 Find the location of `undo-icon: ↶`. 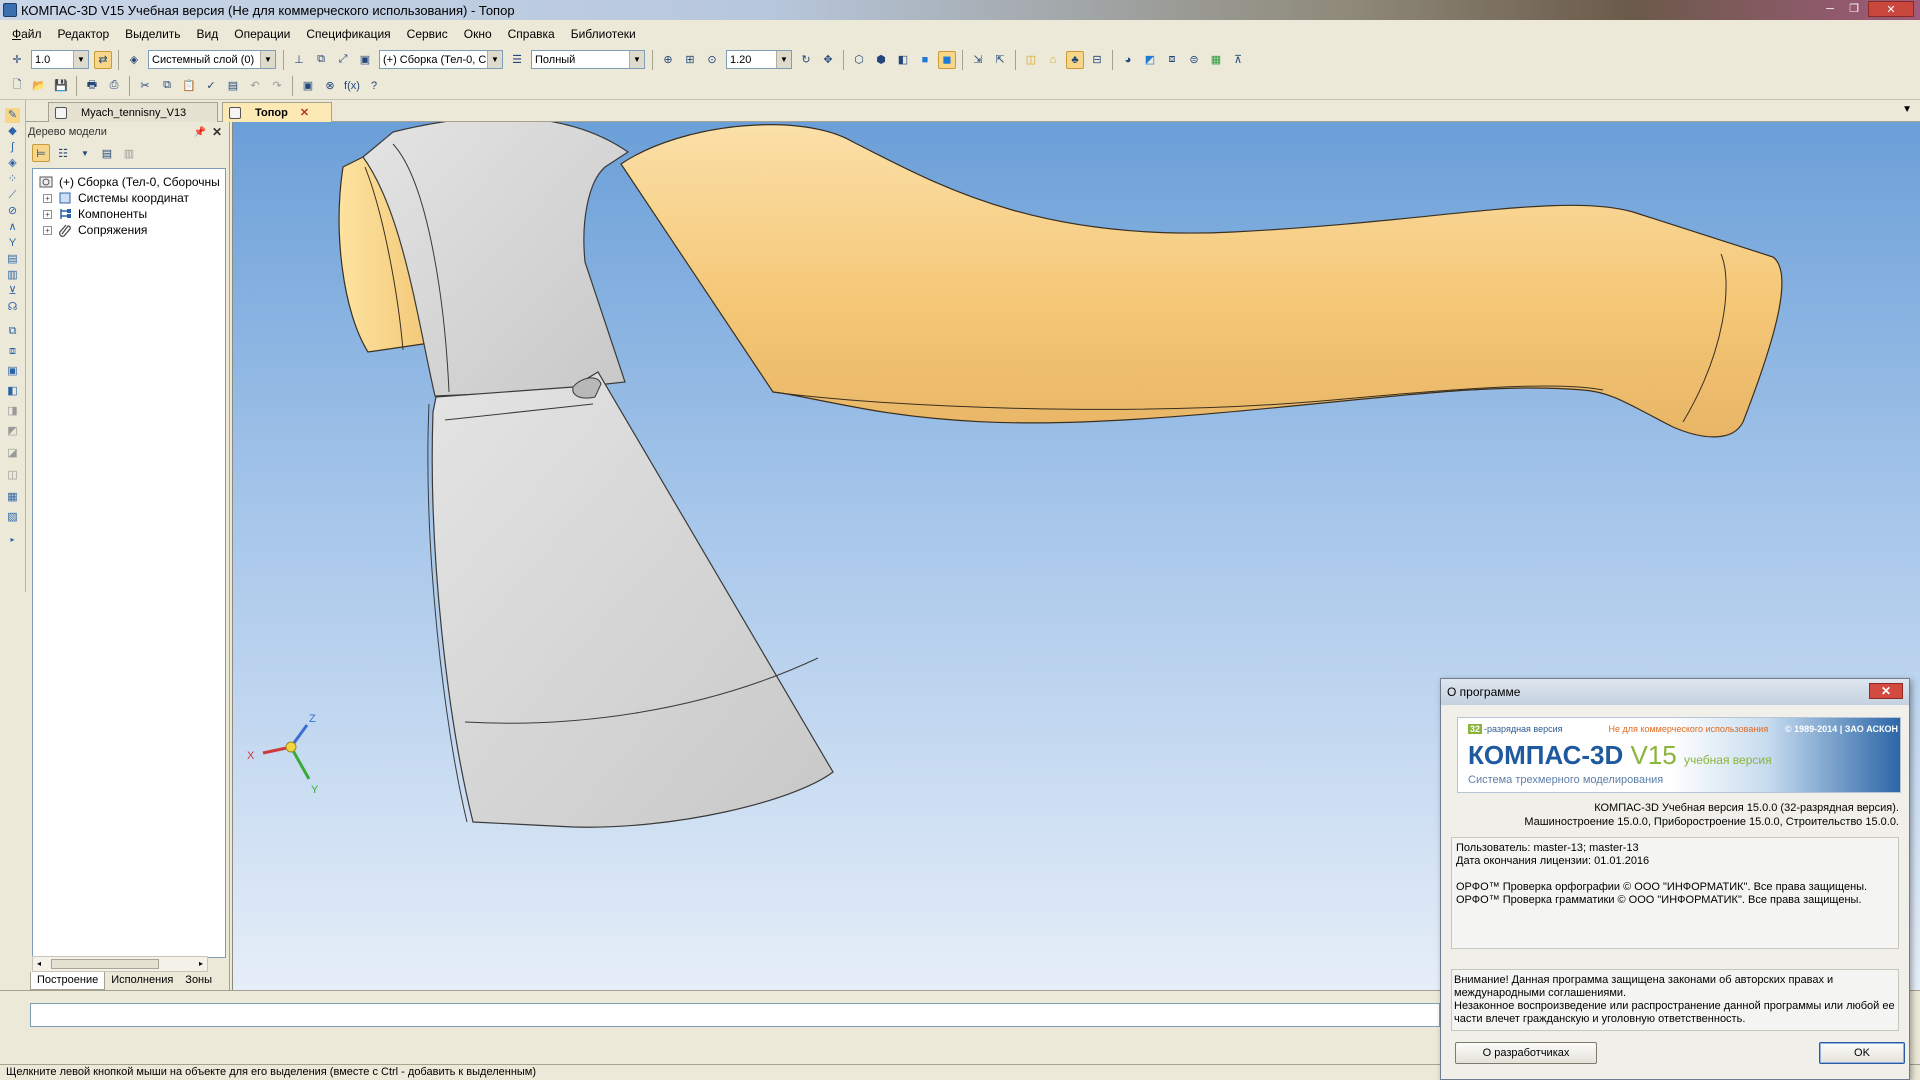

undo-icon: ↶ is located at coordinates (255, 86).